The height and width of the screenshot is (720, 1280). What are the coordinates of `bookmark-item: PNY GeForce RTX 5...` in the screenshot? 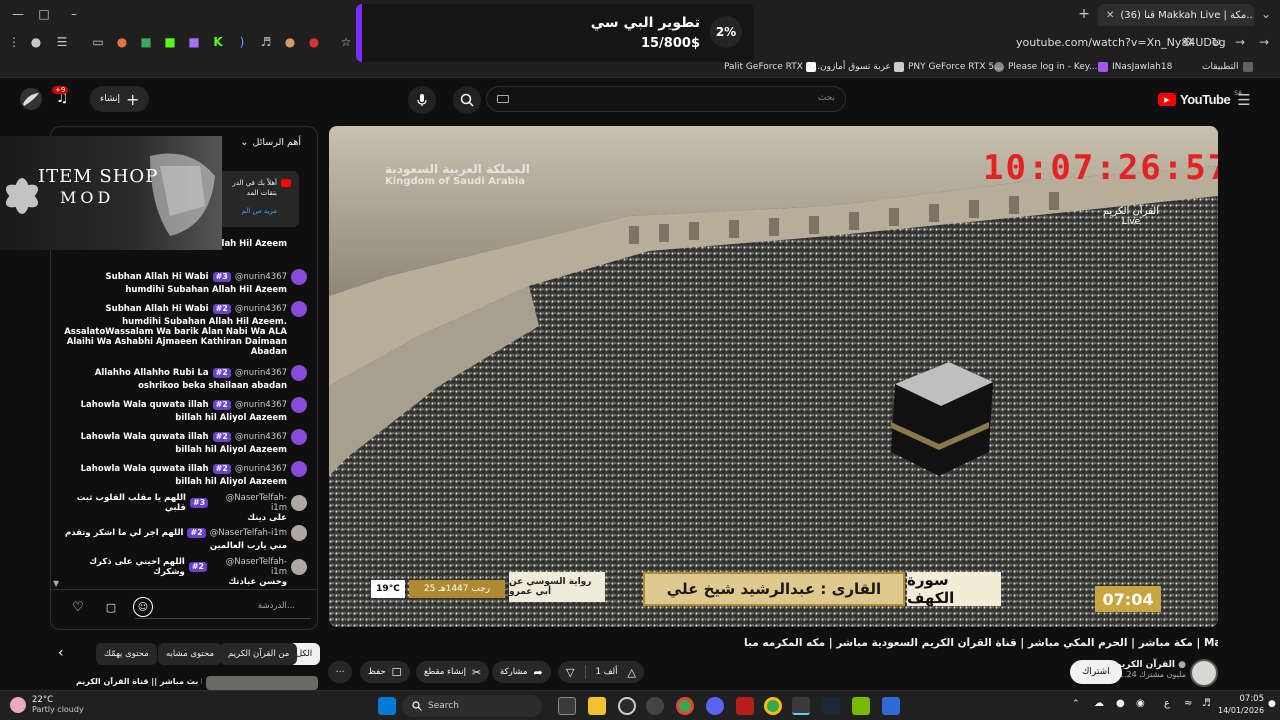 It's located at (948, 67).